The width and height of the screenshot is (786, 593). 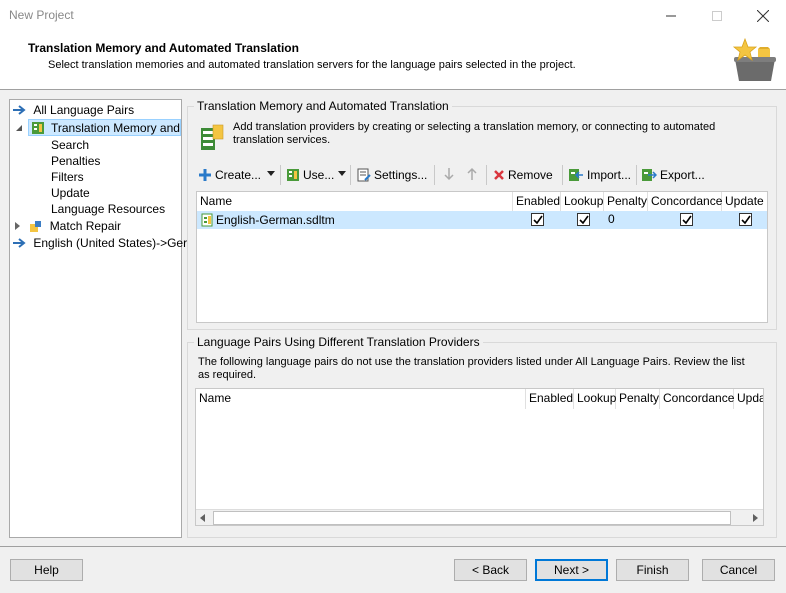 What do you see at coordinates (342, 174) in the screenshot?
I see `use-dropdown-arrow-icon` at bounding box center [342, 174].